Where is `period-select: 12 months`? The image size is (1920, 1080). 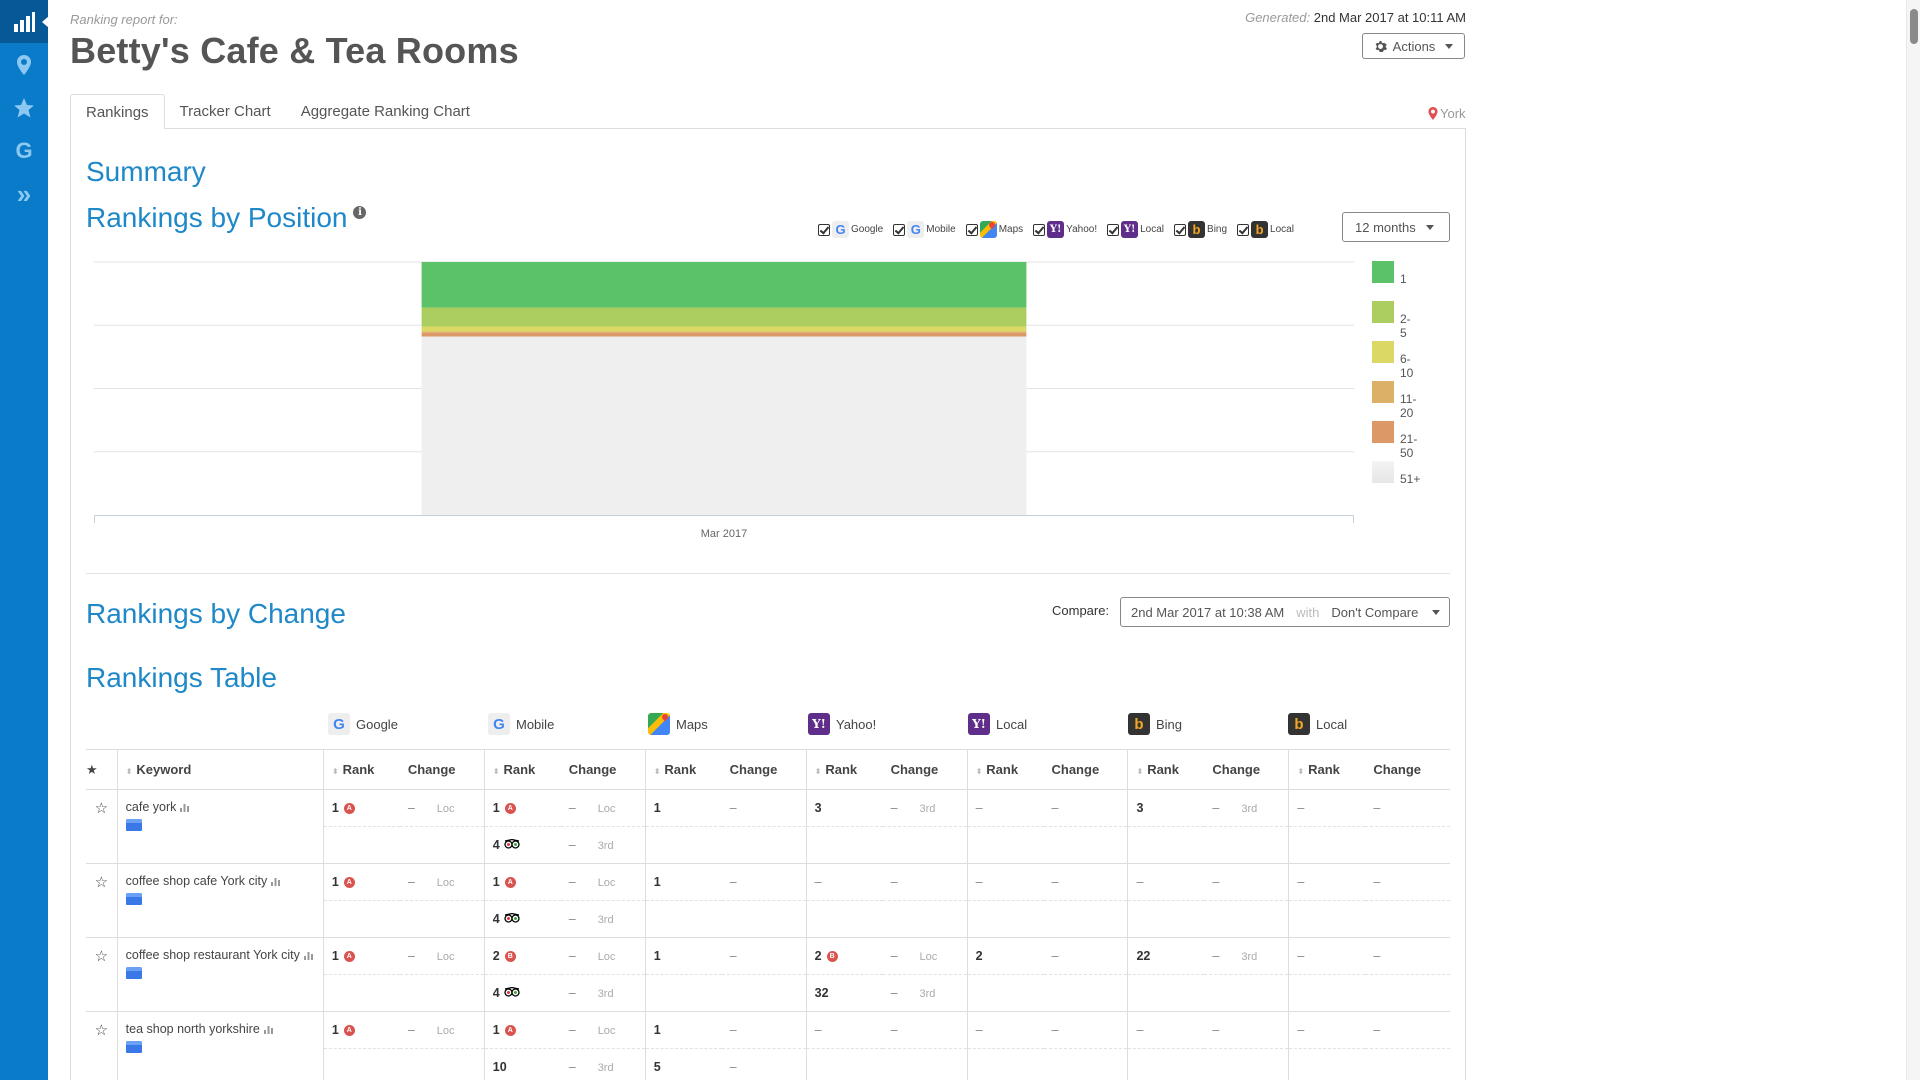
period-select: 12 months is located at coordinates (1396, 227).